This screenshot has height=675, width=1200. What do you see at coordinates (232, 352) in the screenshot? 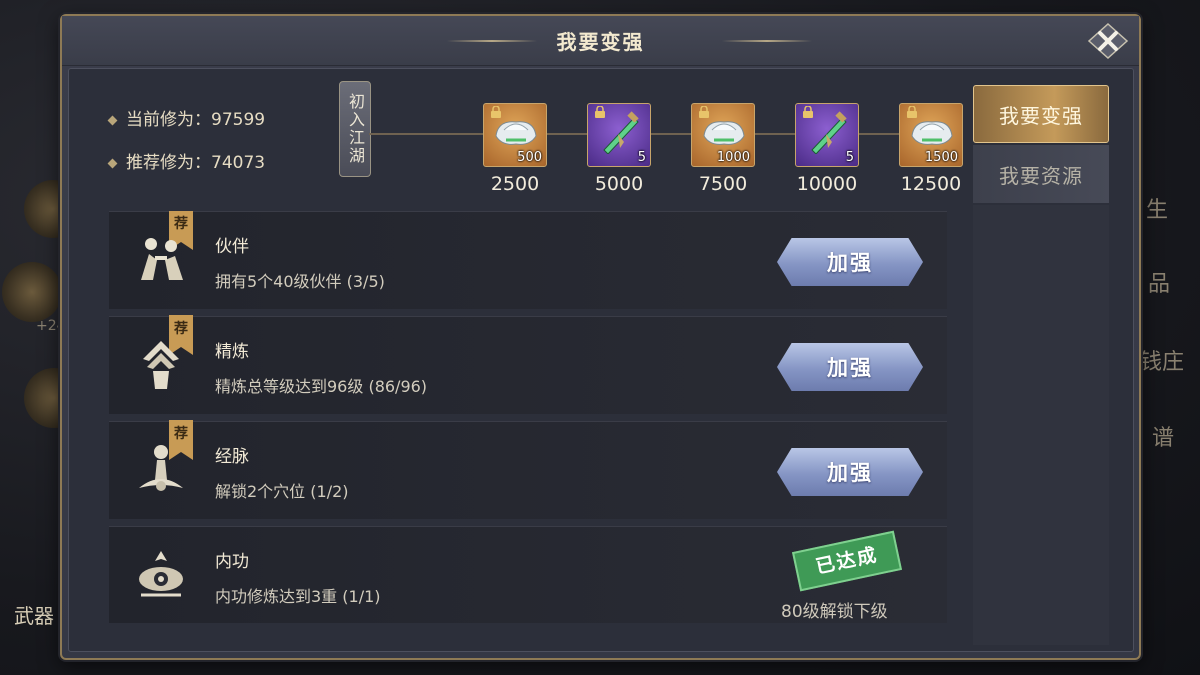
I see `task-name: 精炼` at bounding box center [232, 352].